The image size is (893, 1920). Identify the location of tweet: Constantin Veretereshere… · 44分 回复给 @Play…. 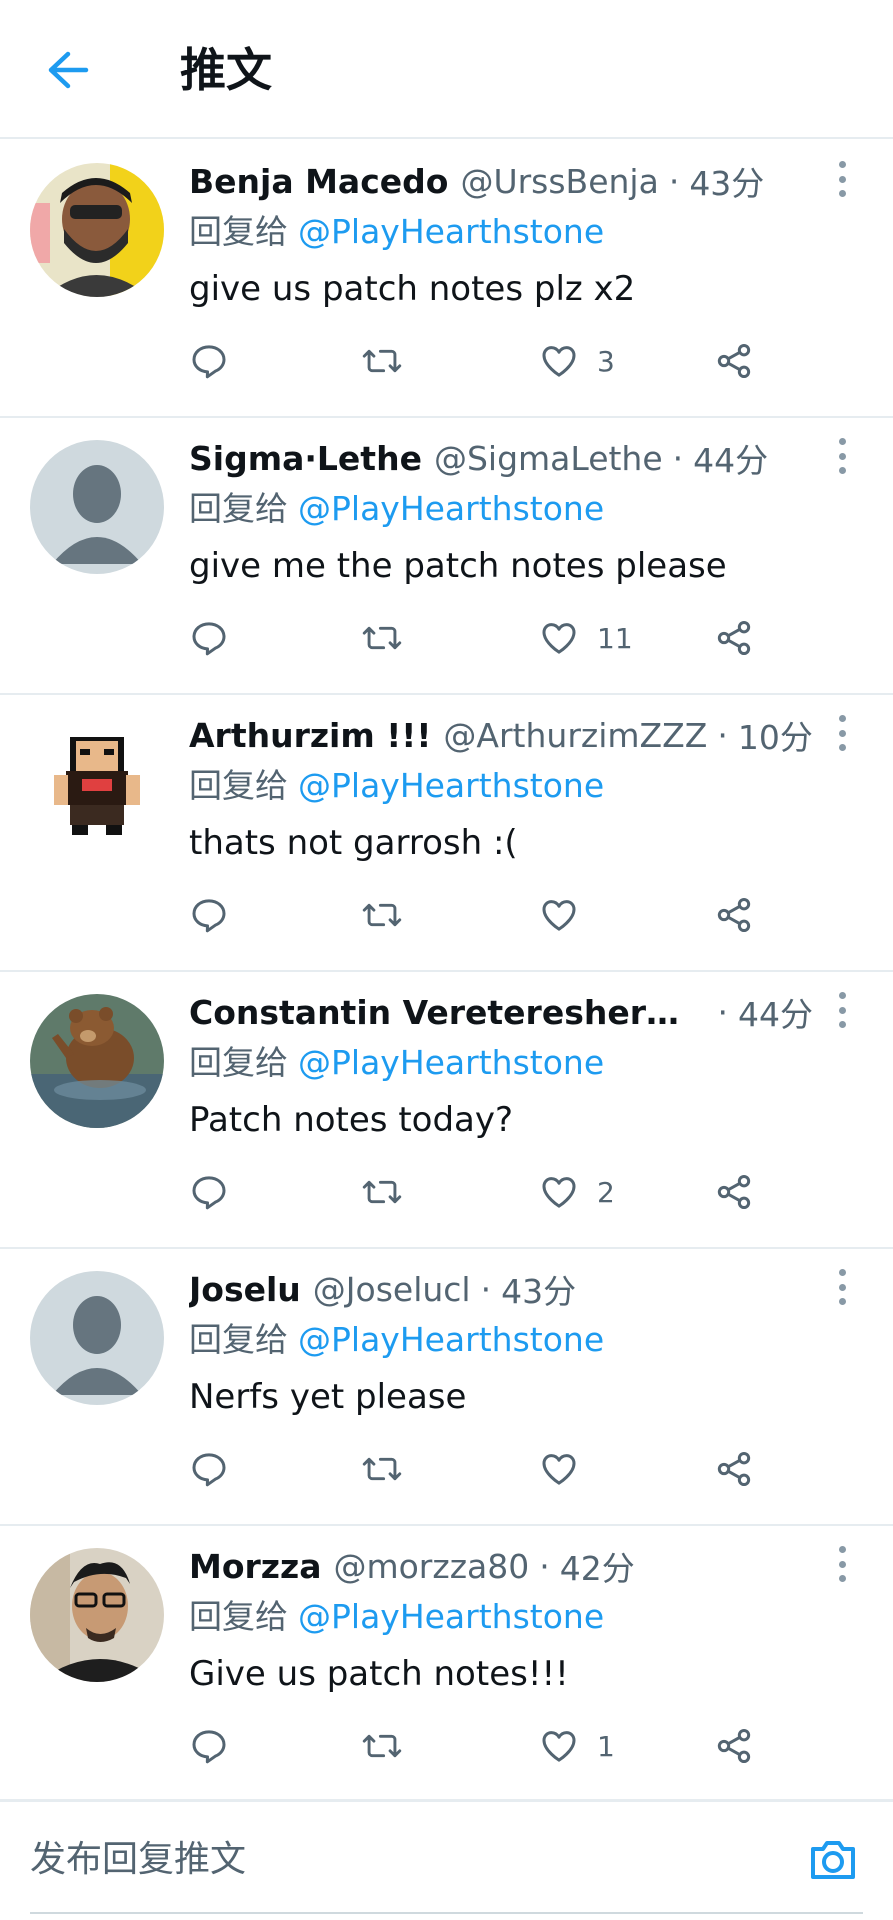
(446, 1110).